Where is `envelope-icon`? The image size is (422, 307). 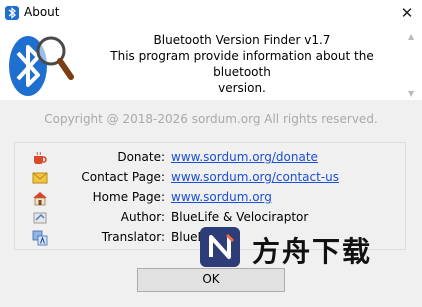
envelope-icon is located at coordinates (40, 178).